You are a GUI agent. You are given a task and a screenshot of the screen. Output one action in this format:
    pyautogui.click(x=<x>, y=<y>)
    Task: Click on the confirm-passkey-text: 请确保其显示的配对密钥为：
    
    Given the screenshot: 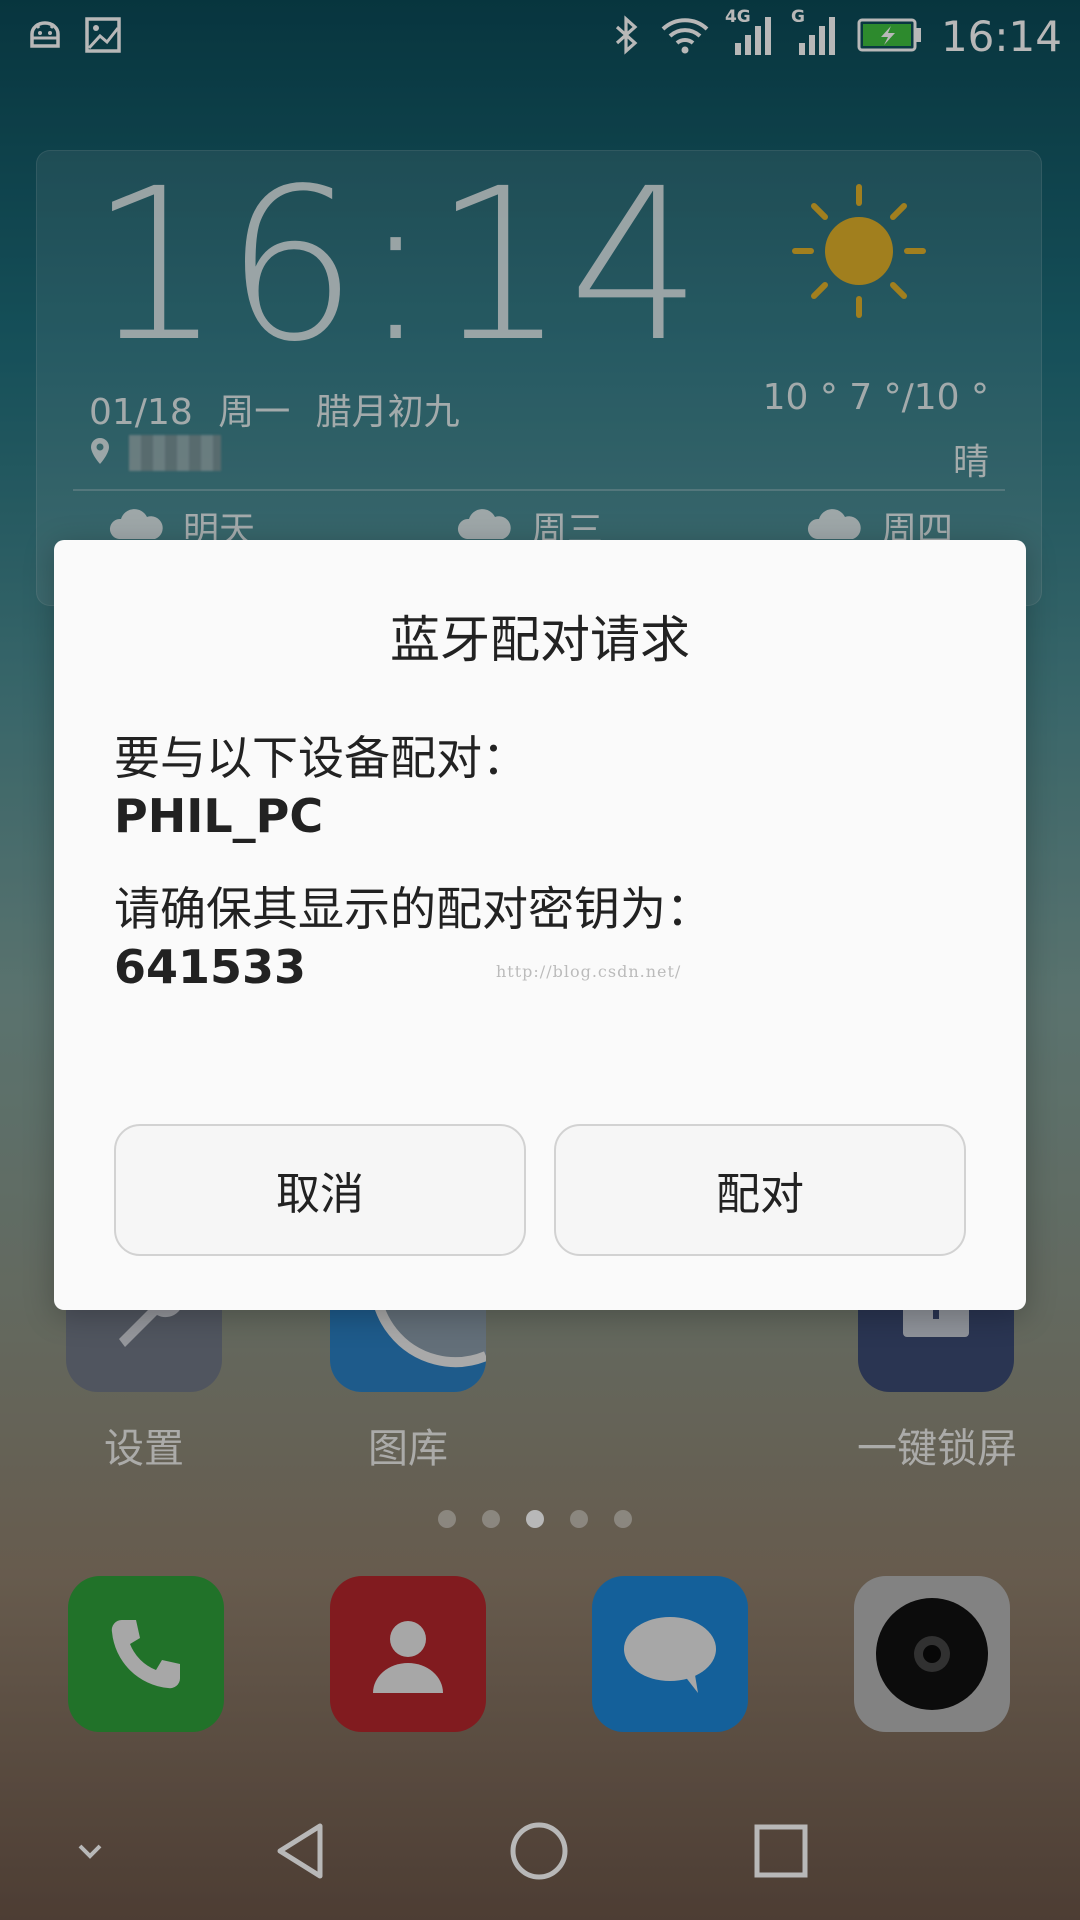 What is the action you would take?
    pyautogui.click(x=413, y=909)
    